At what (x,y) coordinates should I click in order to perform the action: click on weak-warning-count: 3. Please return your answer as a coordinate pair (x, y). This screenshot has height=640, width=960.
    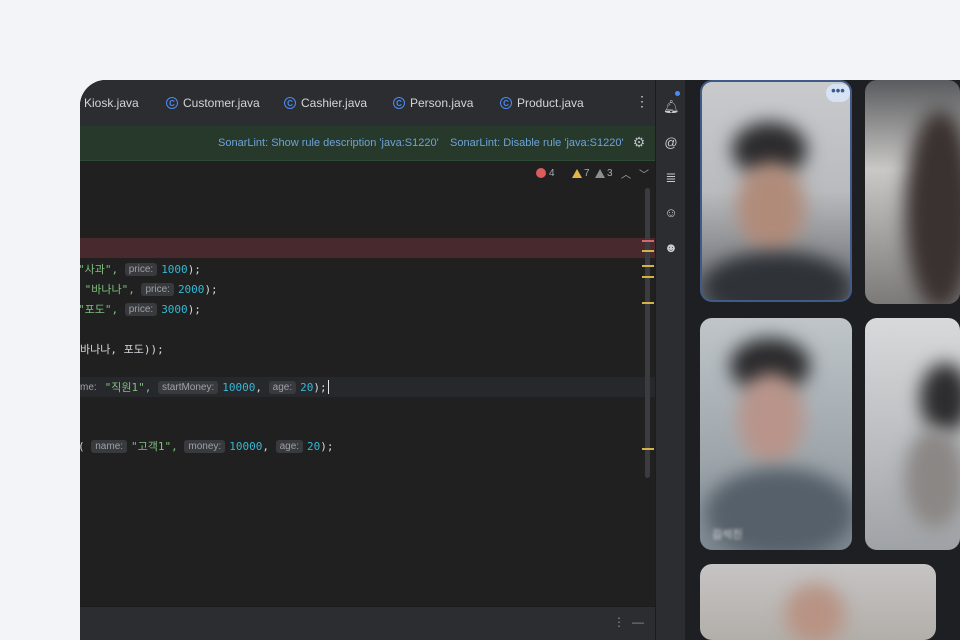
    Looking at the image, I should click on (604, 173).